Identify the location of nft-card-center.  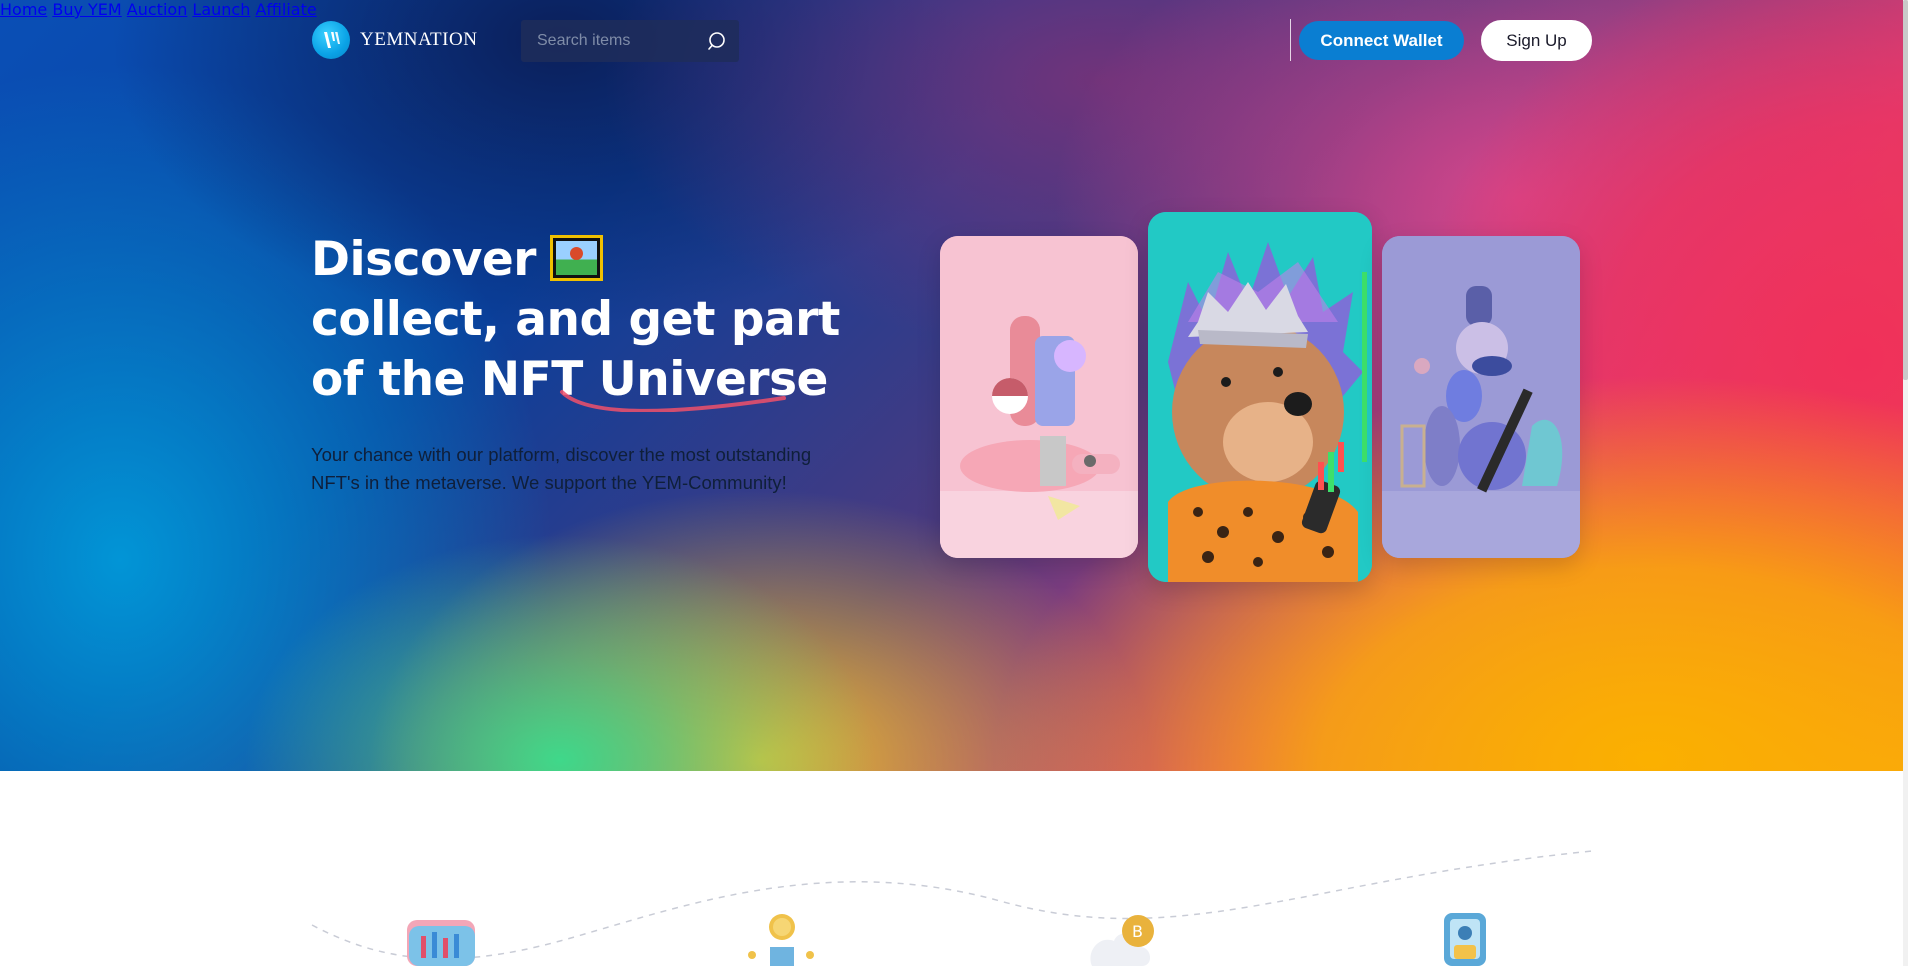
(1260, 397).